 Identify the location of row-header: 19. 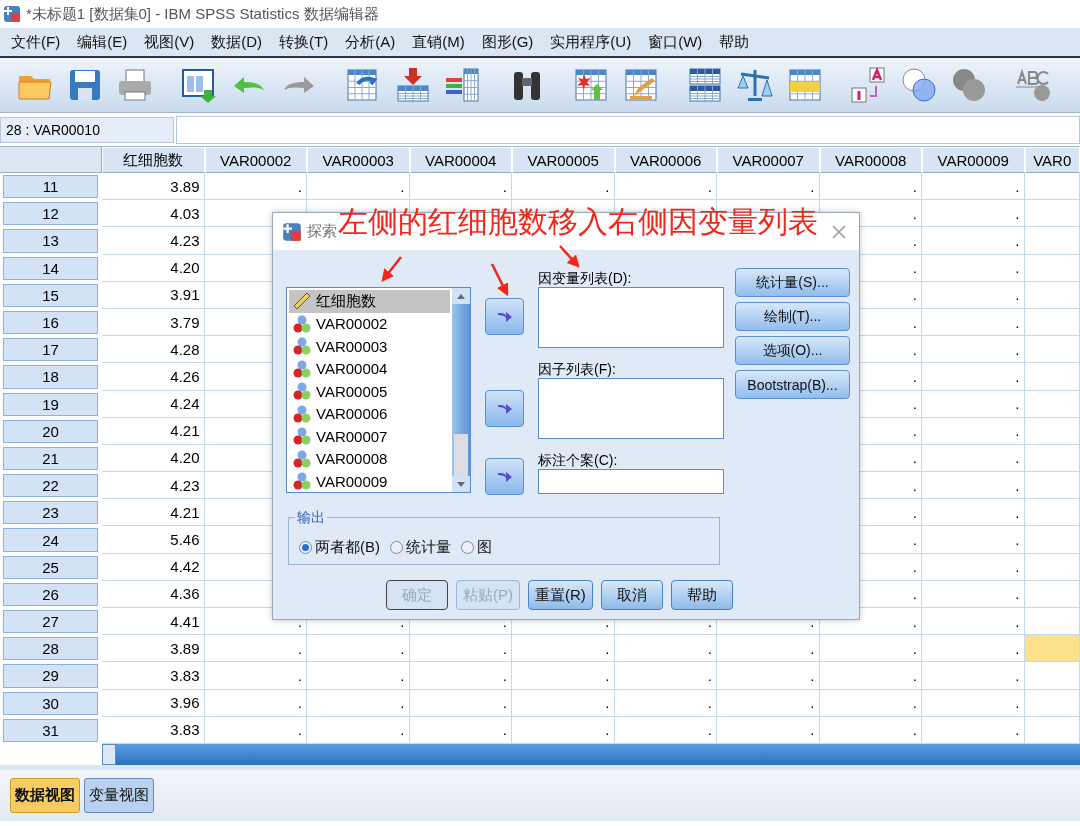
(50, 404).